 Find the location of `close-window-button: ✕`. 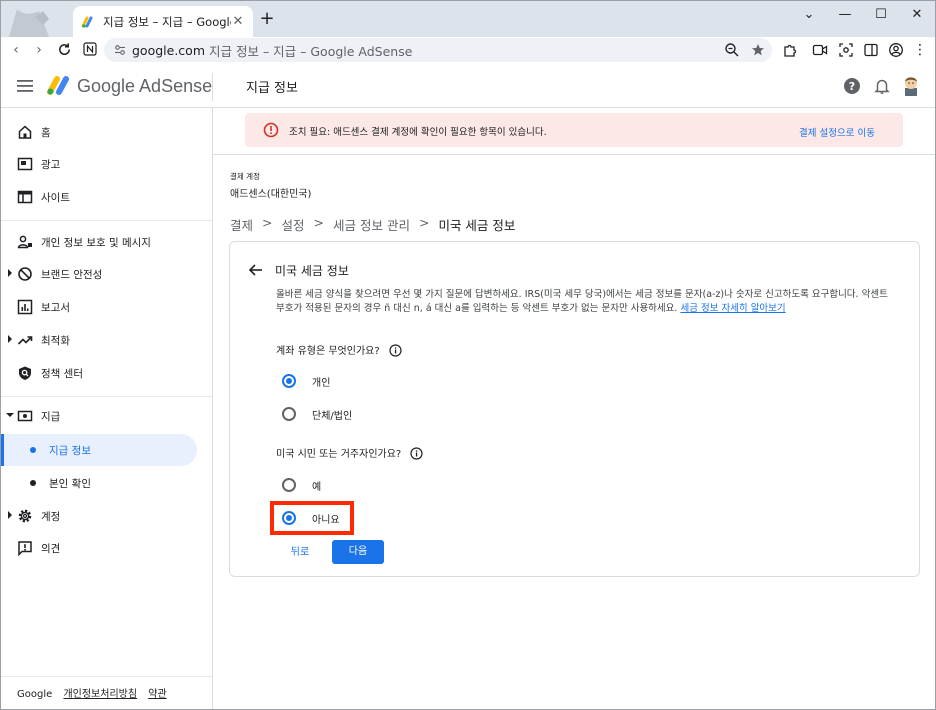

close-window-button: ✕ is located at coordinates (917, 16).